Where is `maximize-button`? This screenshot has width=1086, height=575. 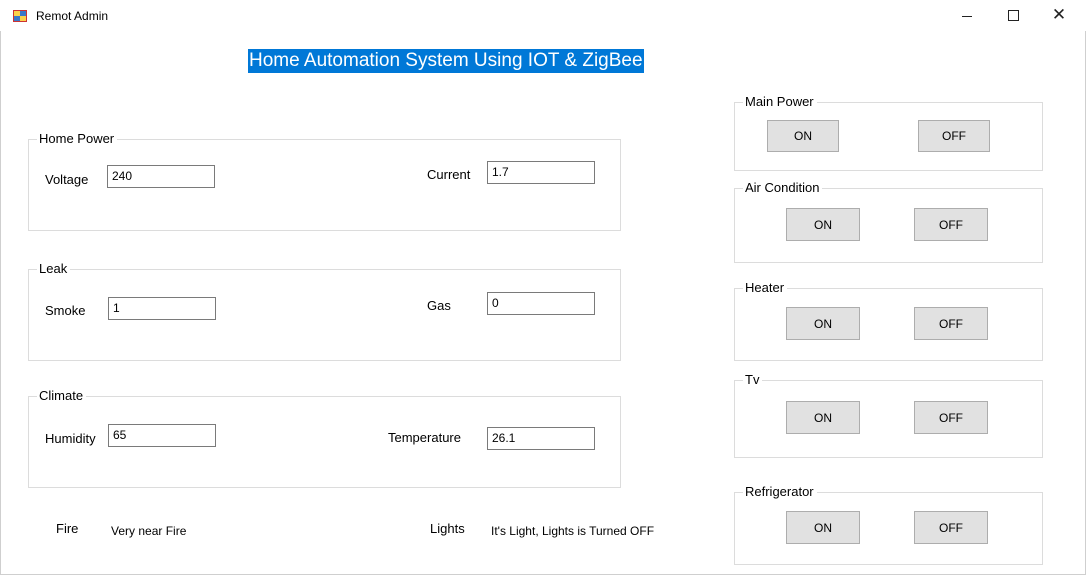
maximize-button is located at coordinates (1013, 15).